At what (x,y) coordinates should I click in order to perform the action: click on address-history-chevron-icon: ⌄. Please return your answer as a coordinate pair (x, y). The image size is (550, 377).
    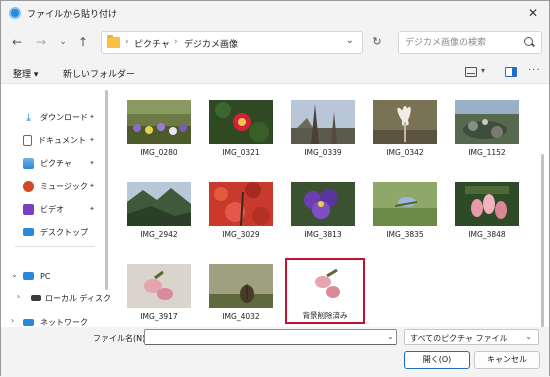
    Looking at the image, I should click on (350, 40).